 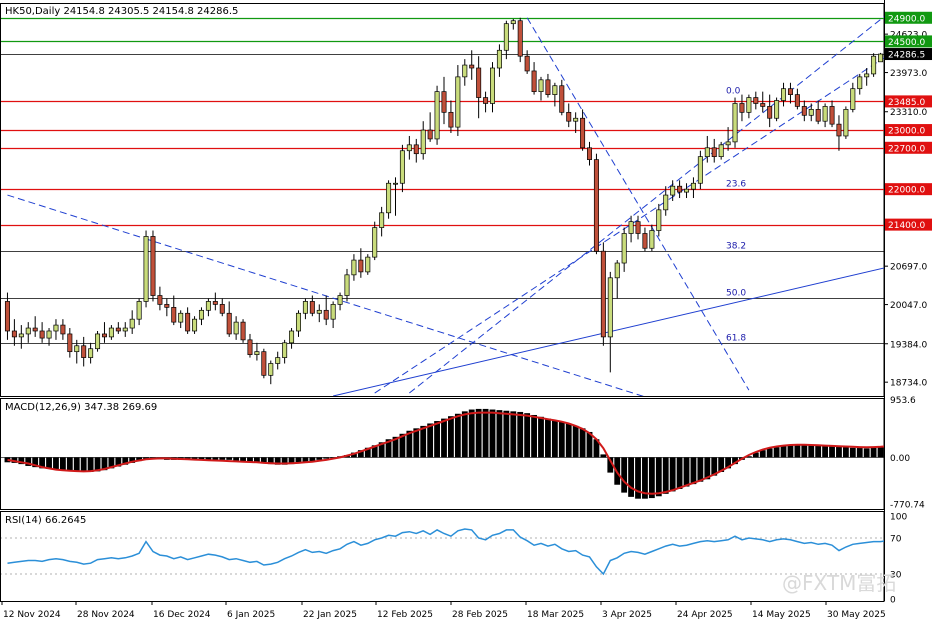 I want to click on level-badge-label: 23000.0, so click(x=906, y=132).